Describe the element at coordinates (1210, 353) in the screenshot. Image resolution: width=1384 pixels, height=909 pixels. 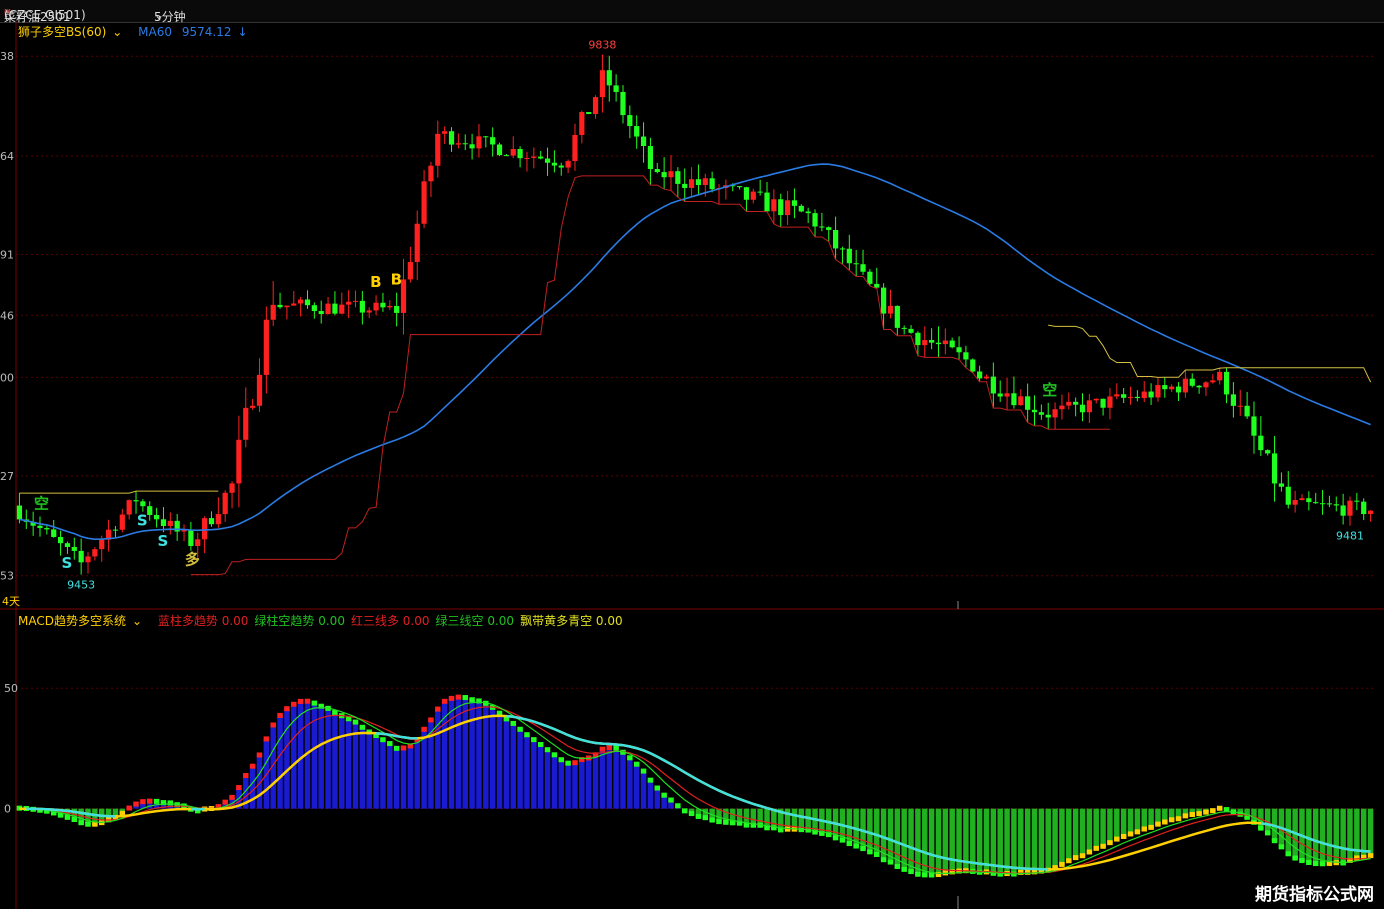
I see `resistance-line` at that location.